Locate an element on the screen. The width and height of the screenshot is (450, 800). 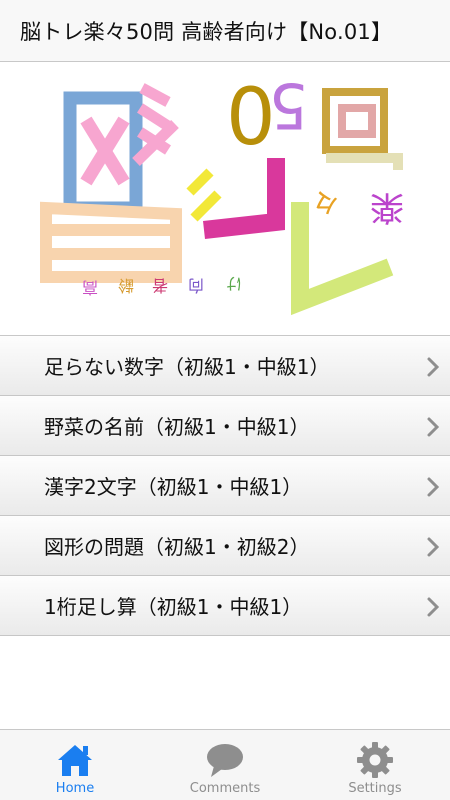
home-icon is located at coordinates (75, 760).